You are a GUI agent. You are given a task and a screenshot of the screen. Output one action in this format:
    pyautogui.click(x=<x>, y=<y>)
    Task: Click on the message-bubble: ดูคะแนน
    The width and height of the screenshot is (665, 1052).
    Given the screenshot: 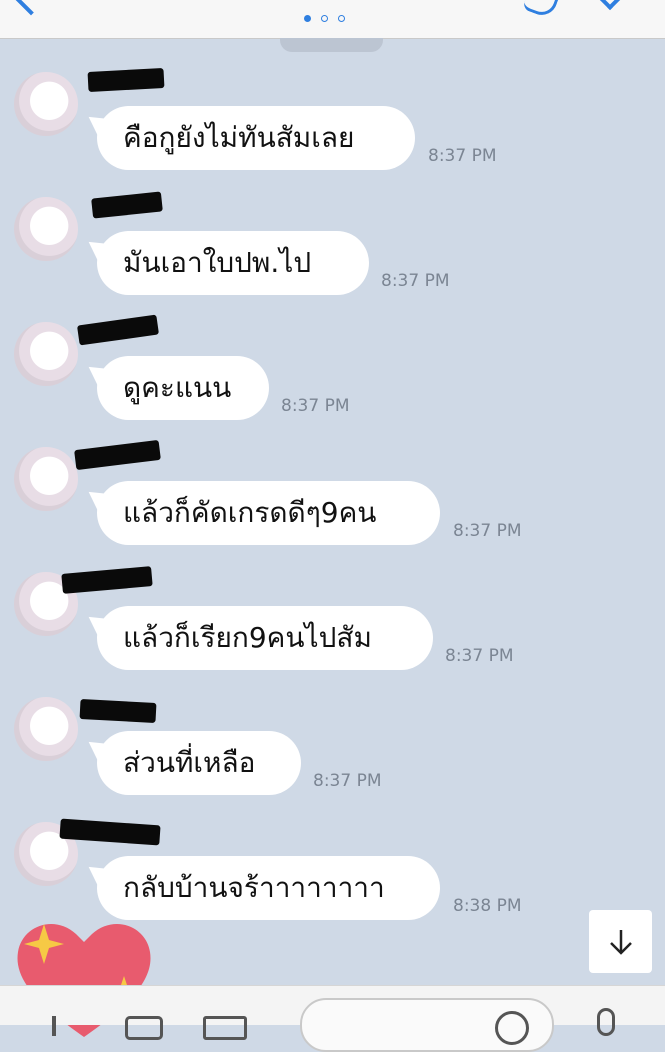 What is the action you would take?
    pyautogui.click(x=183, y=388)
    